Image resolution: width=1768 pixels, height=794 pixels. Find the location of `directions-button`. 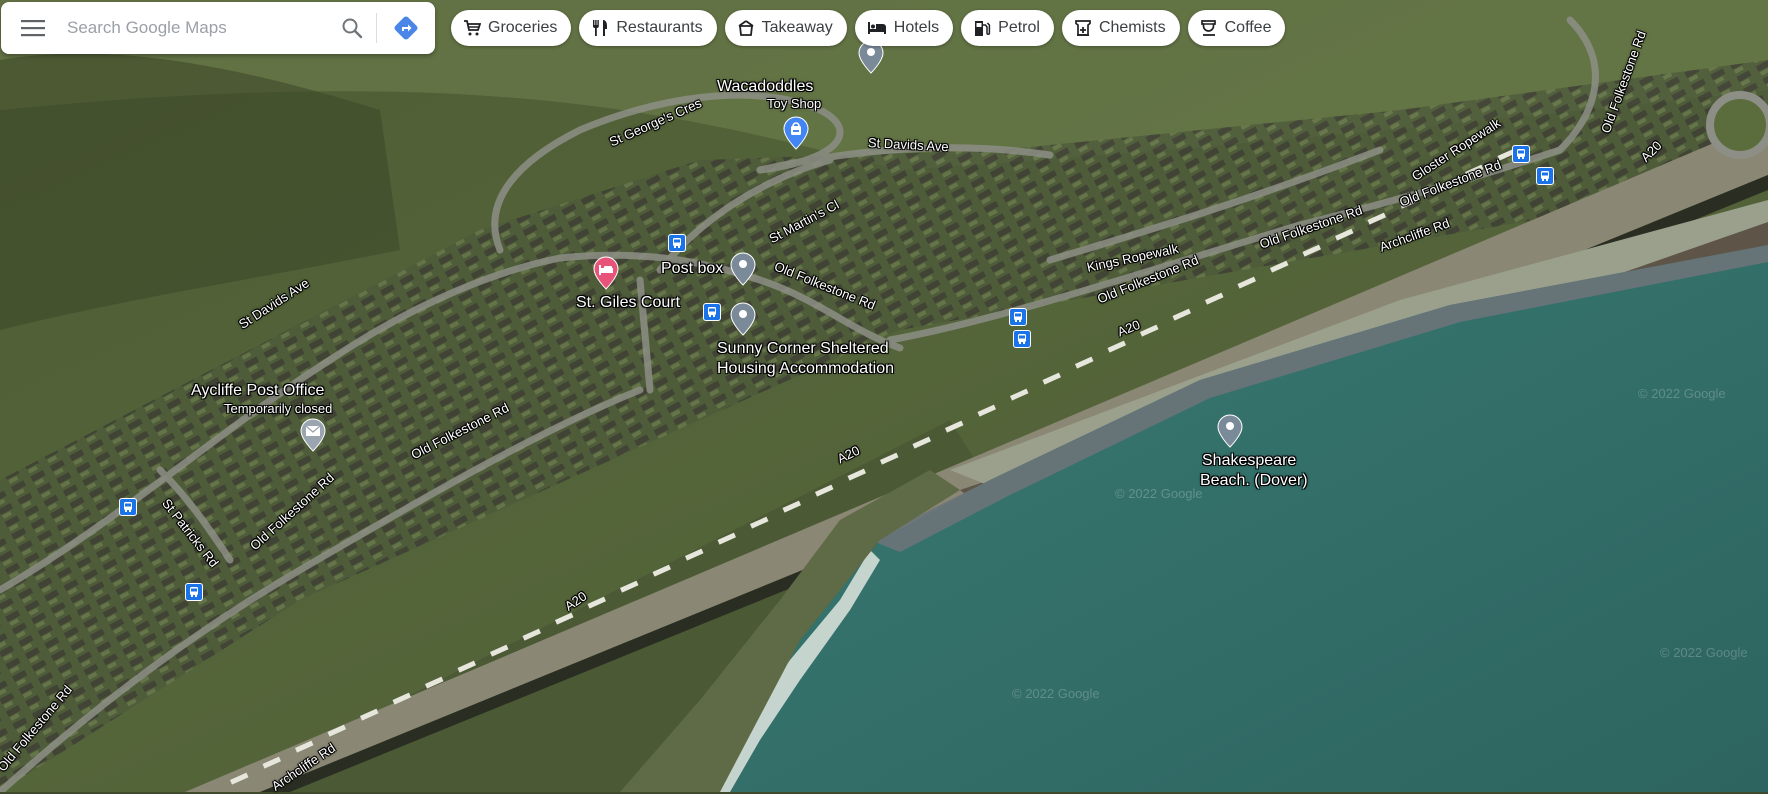

directions-button is located at coordinates (406, 28).